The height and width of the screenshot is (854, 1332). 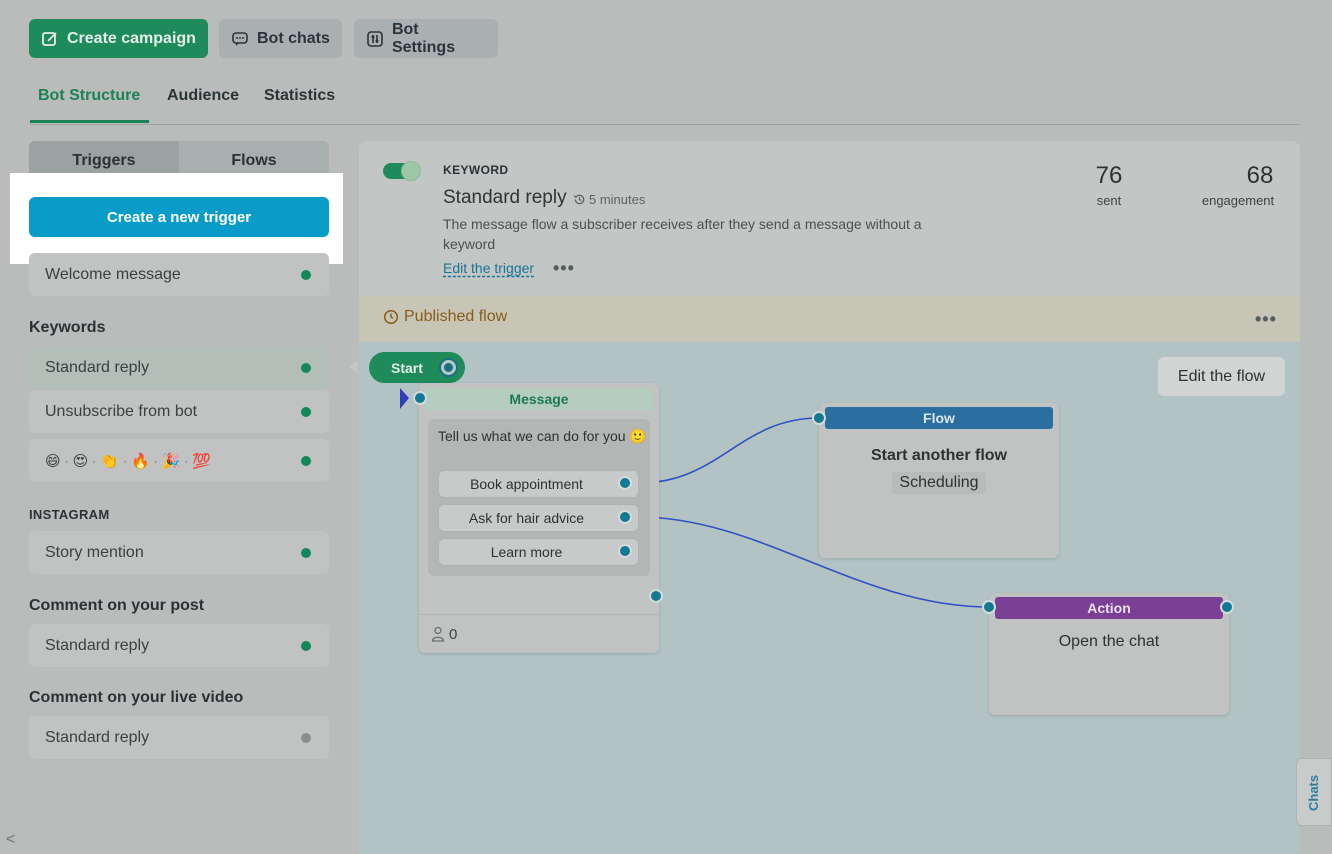 I want to click on flow-in-port, so click(x=819, y=418).